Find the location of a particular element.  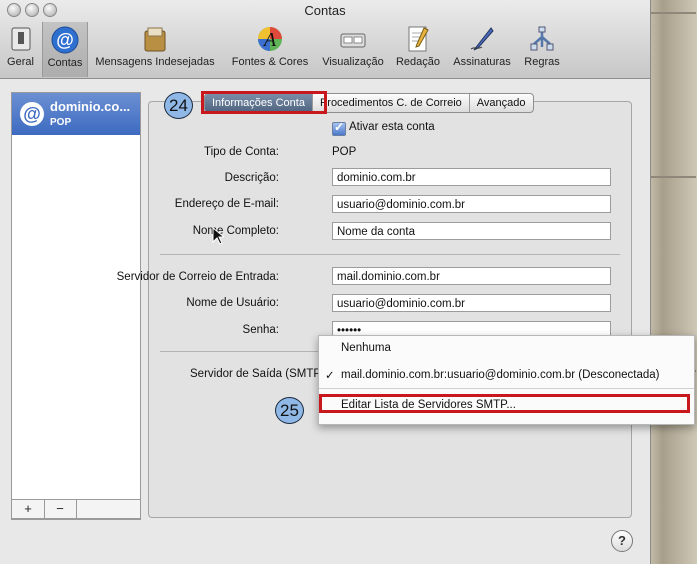

account-type: POP is located at coordinates (61, 122).